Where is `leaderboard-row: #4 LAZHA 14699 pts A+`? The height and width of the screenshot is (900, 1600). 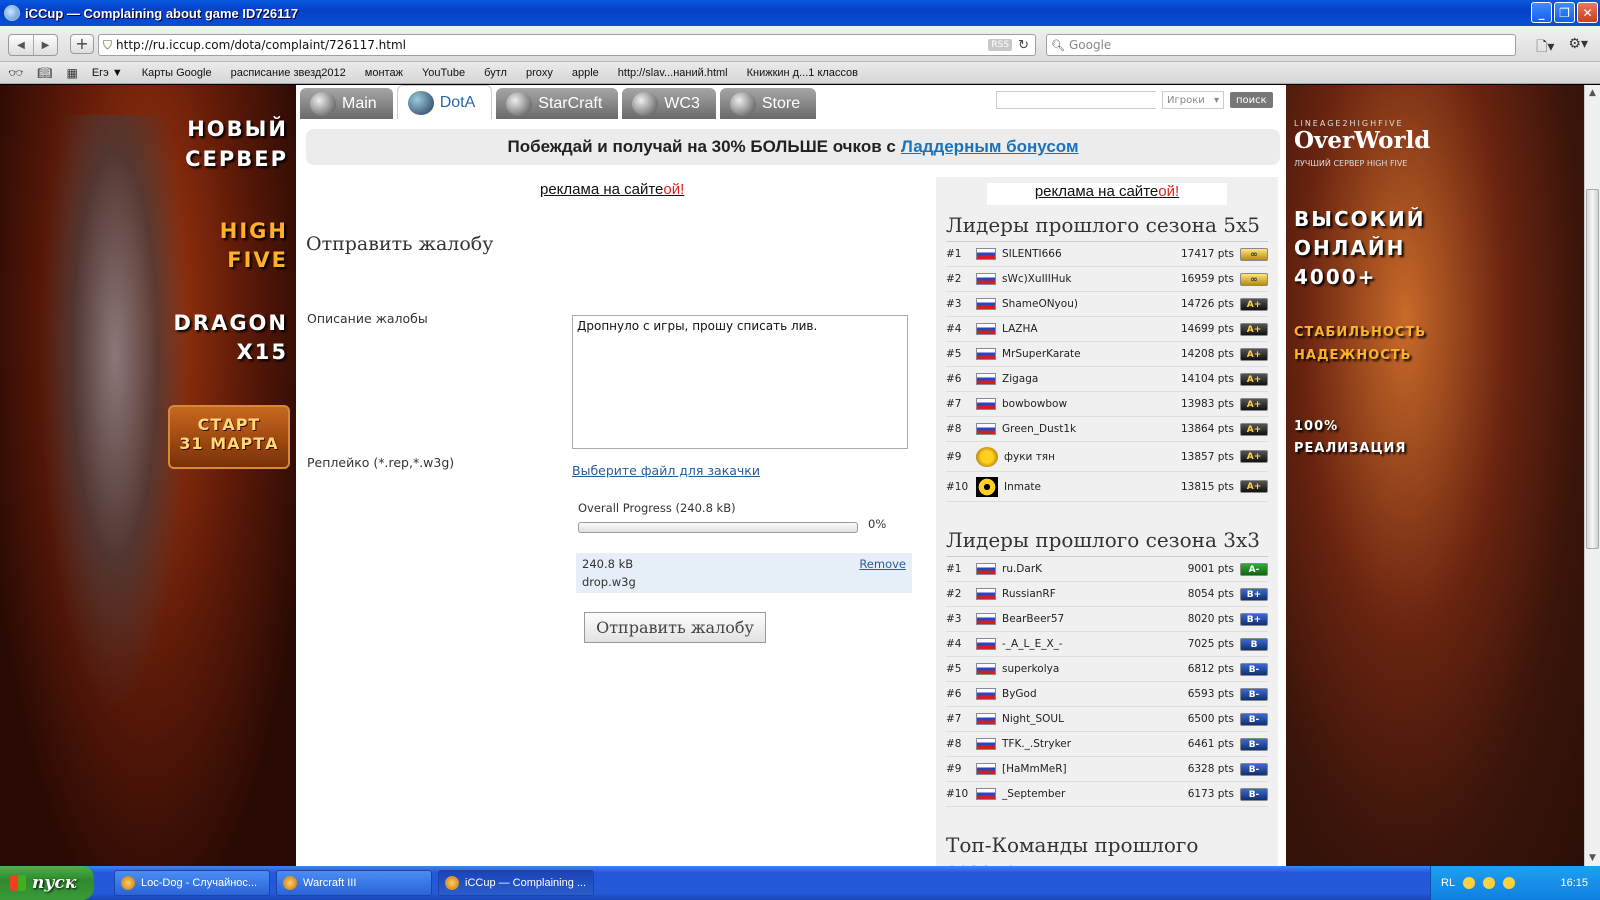
leaderboard-row: #4 LAZHA 14699 pts A+ is located at coordinates (1107, 329).